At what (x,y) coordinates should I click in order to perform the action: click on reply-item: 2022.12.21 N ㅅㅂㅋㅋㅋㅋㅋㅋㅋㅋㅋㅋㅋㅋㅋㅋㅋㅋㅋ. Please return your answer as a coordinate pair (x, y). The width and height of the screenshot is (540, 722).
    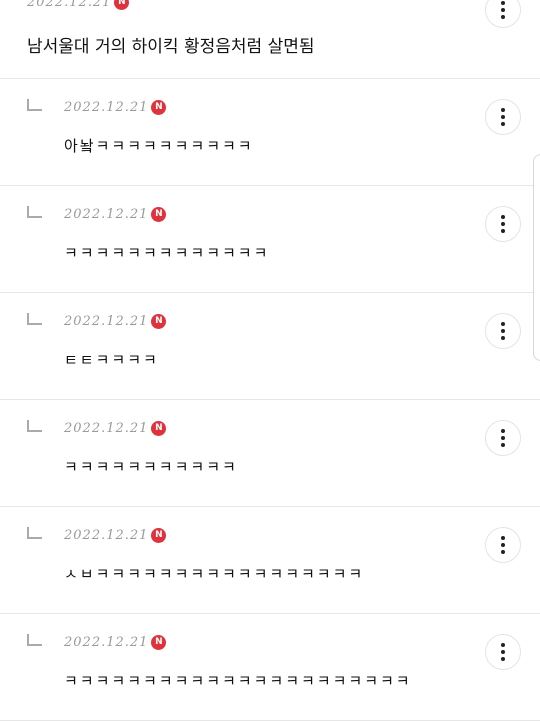
    Looking at the image, I should click on (270, 560).